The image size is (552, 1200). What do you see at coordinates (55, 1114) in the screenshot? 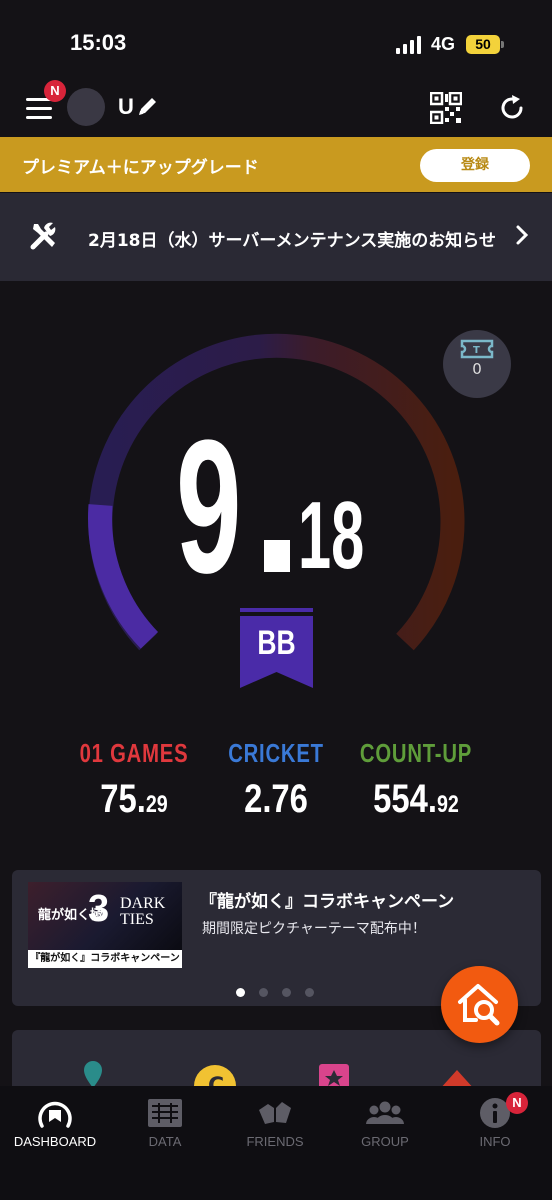
I see `dashboard-icon` at bounding box center [55, 1114].